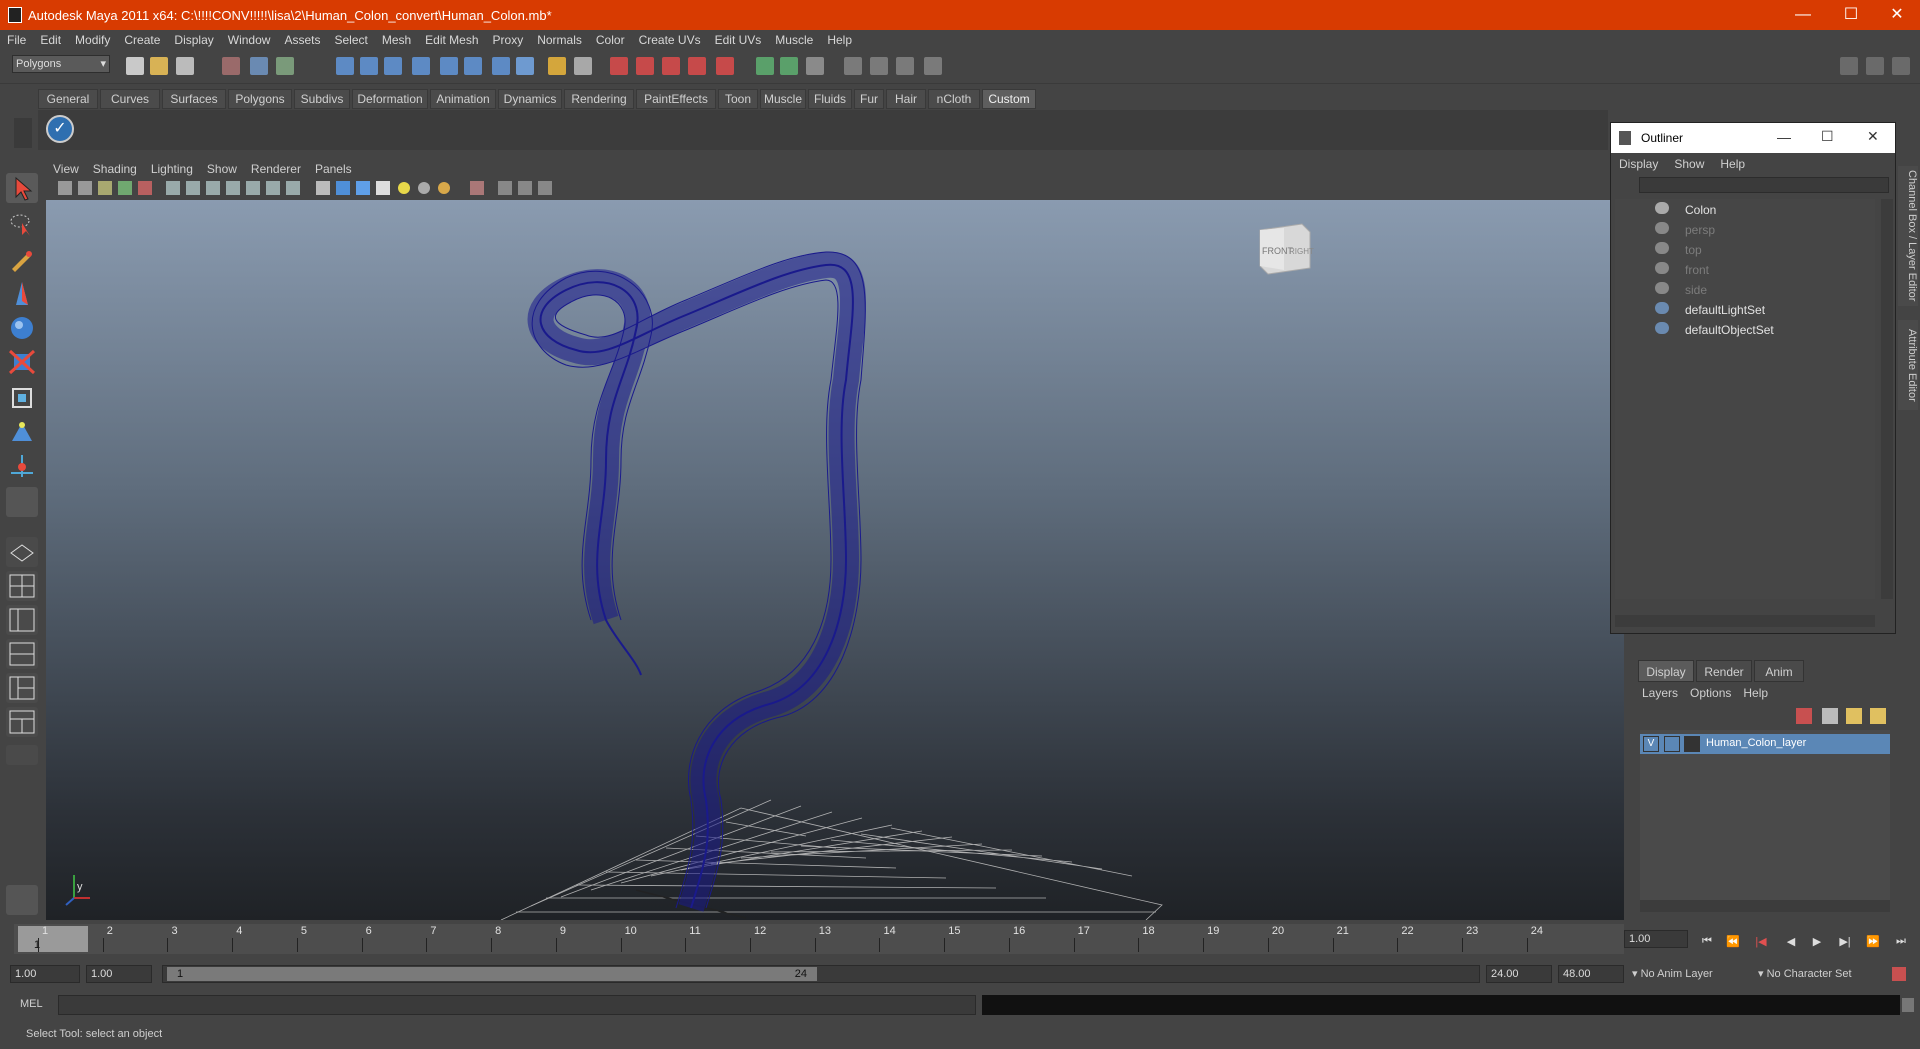 Image resolution: width=1920 pixels, height=1049 pixels. Describe the element at coordinates (130, 99) in the screenshot. I see `shelf-tab-curves: Curves` at that location.